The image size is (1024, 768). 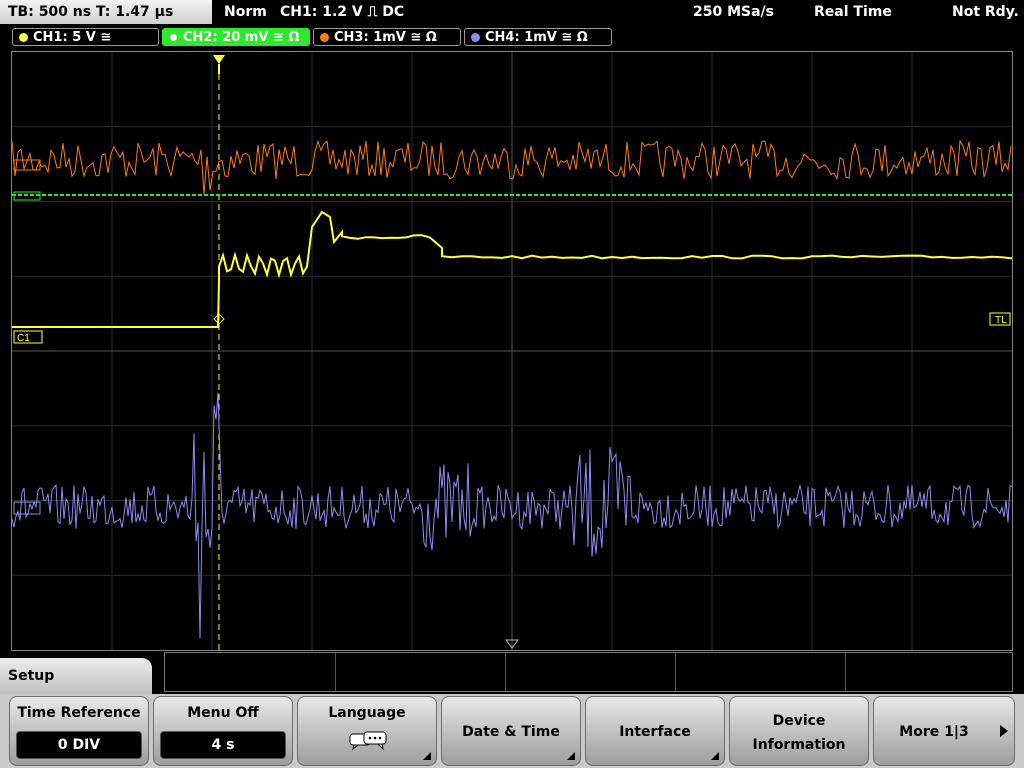 I want to click on trigger-mode: Norm, so click(x=245, y=12).